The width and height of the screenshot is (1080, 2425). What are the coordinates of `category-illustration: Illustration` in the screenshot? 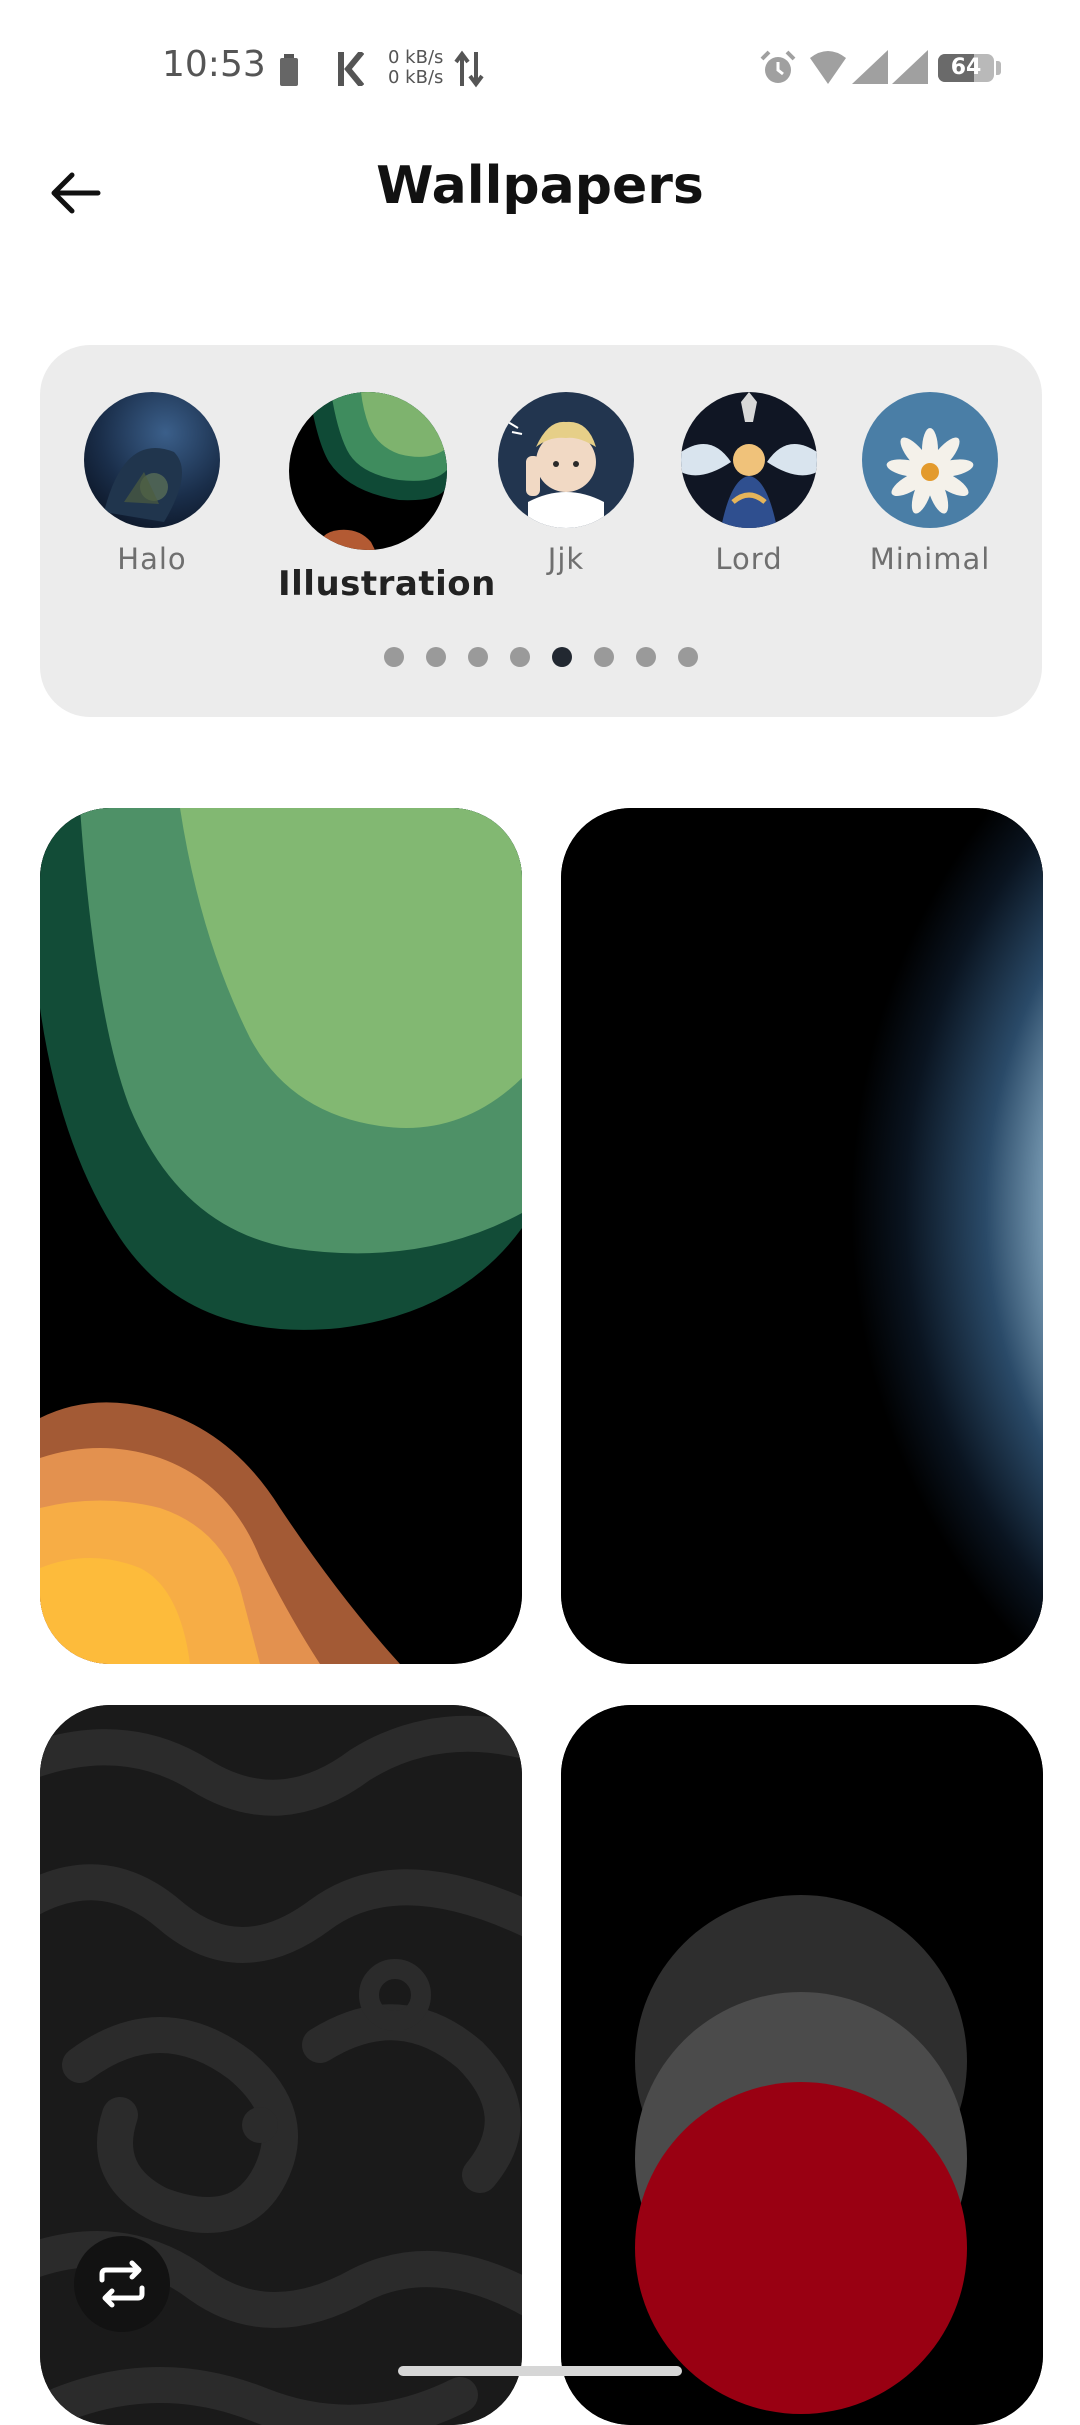 It's located at (387, 498).